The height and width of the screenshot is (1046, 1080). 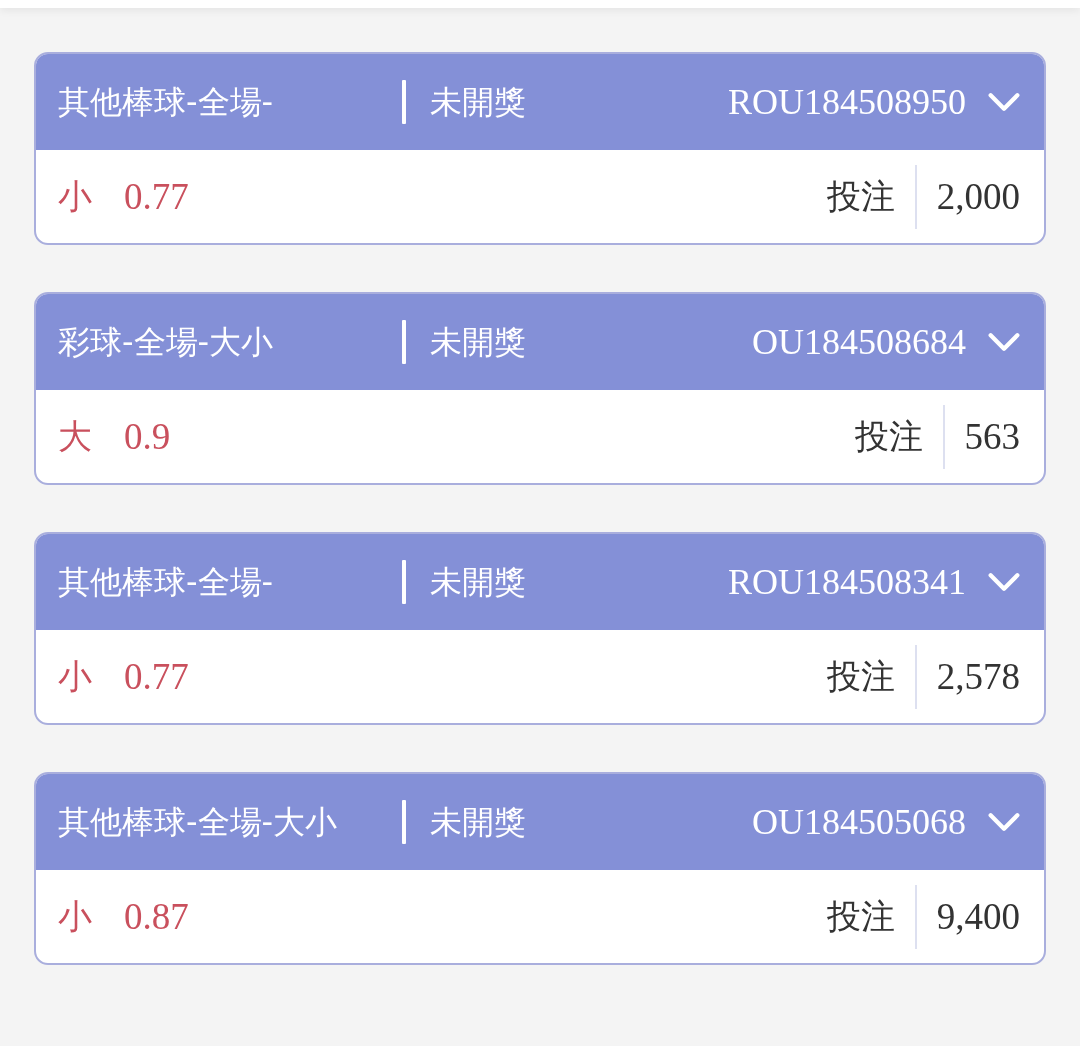 I want to click on bet-odds: 0.9, so click(x=147, y=436).